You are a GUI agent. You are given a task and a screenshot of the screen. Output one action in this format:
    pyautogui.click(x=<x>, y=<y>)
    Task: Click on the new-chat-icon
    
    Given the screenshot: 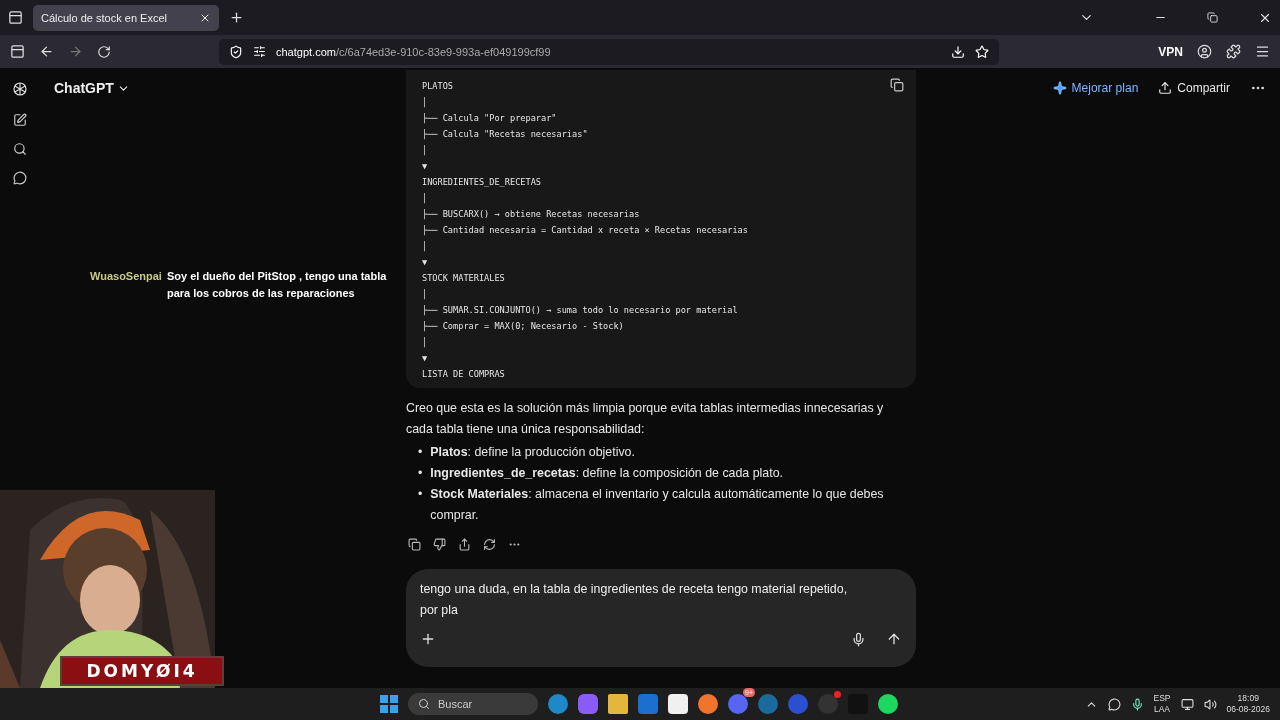 What is the action you would take?
    pyautogui.click(x=20, y=120)
    